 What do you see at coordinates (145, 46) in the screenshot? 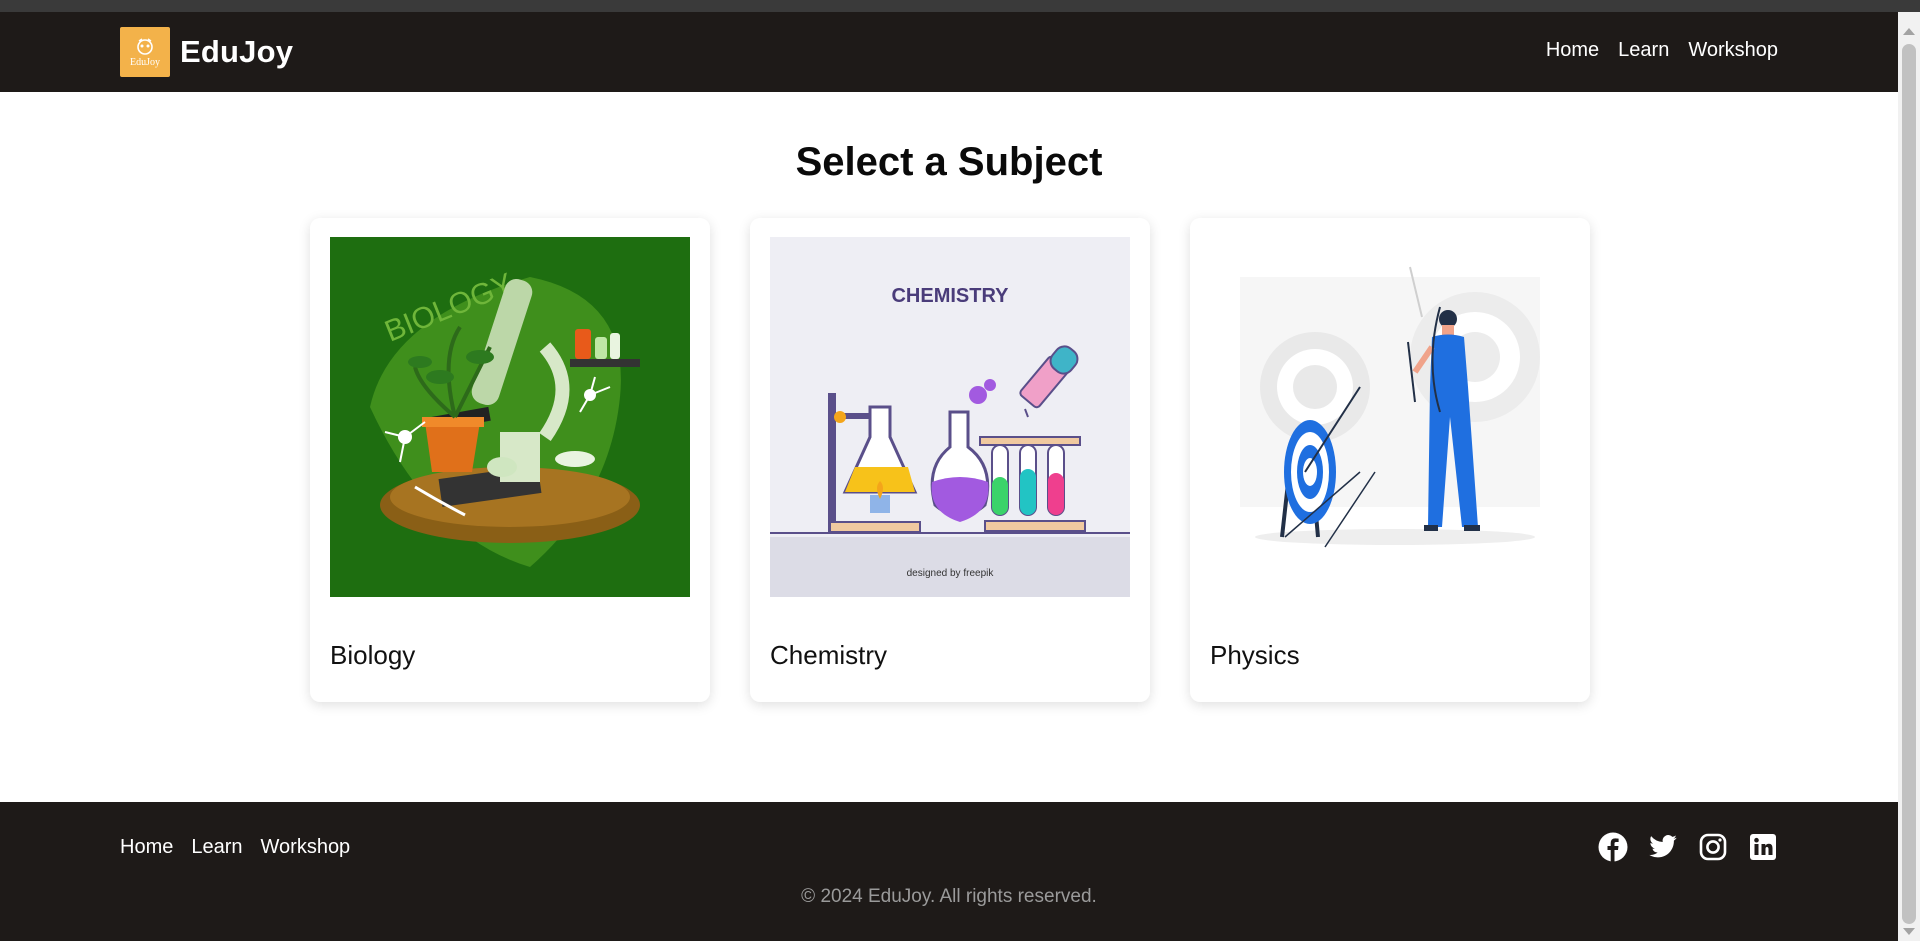
I see `owl-icon` at bounding box center [145, 46].